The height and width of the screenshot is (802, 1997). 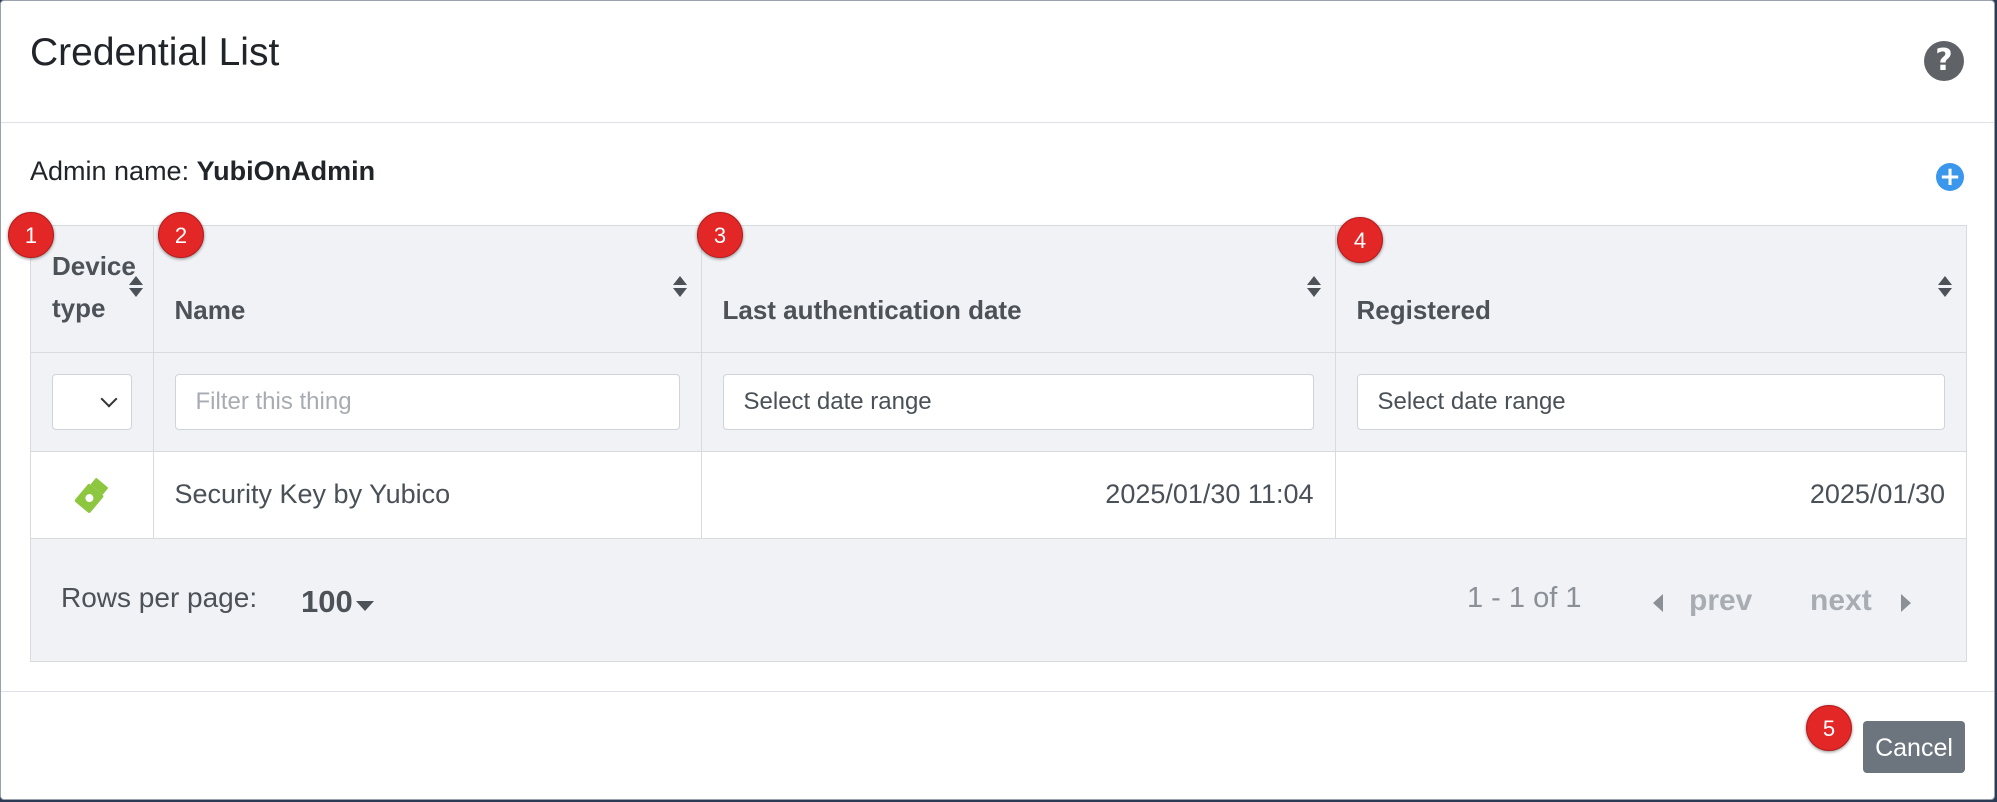 What do you see at coordinates (1944, 61) in the screenshot?
I see `question-circle-icon: ?` at bounding box center [1944, 61].